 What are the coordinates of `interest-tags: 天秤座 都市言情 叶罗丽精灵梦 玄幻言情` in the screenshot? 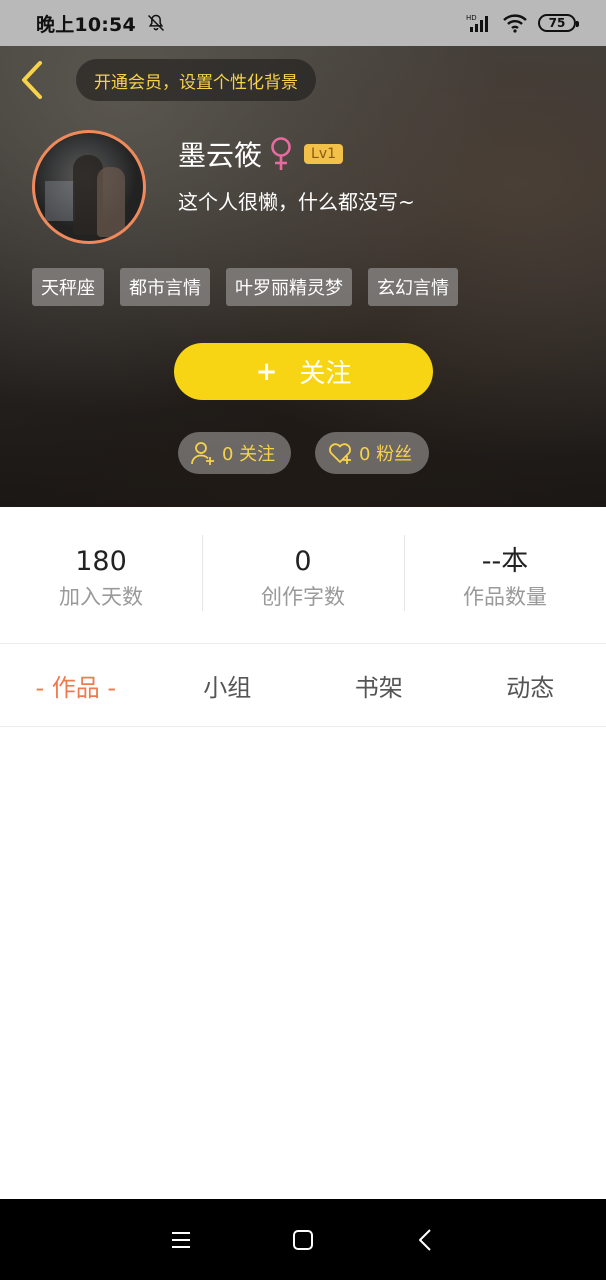 It's located at (245, 287).